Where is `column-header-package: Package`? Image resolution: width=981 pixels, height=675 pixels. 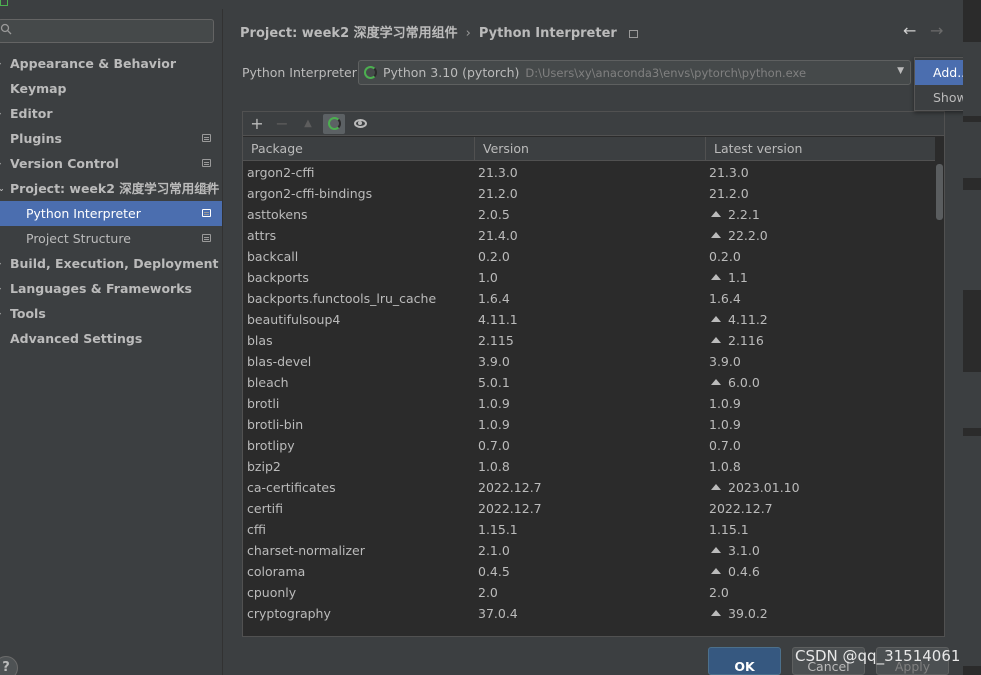
column-header-package: Package is located at coordinates (359, 149).